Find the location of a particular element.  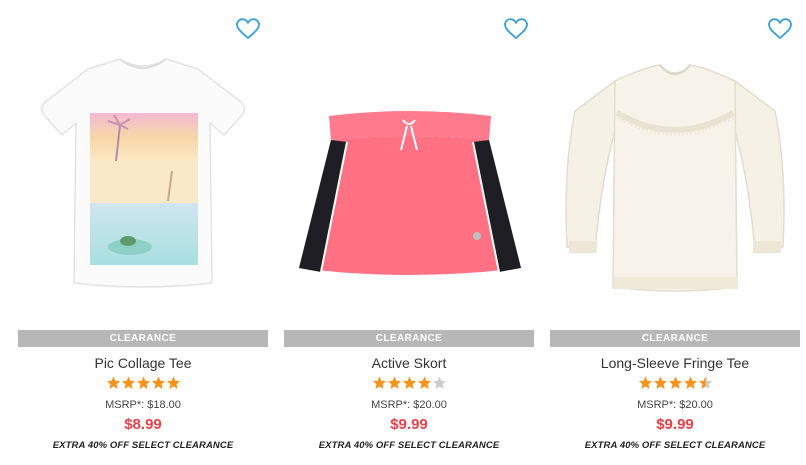

star-empty-icon is located at coordinates (439, 382).